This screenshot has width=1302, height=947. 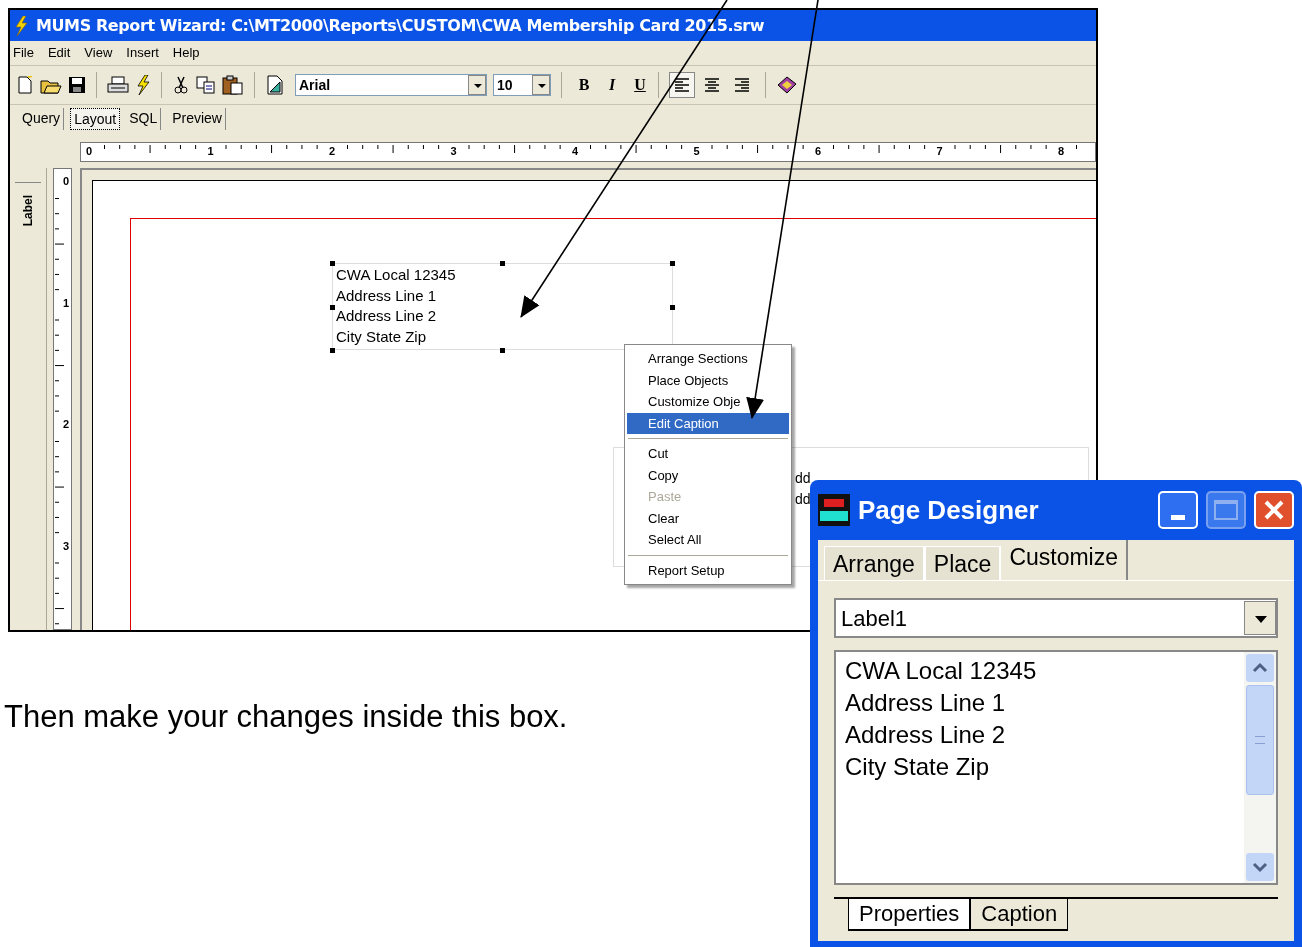 I want to click on section-label: Label, so click(x=28, y=211).